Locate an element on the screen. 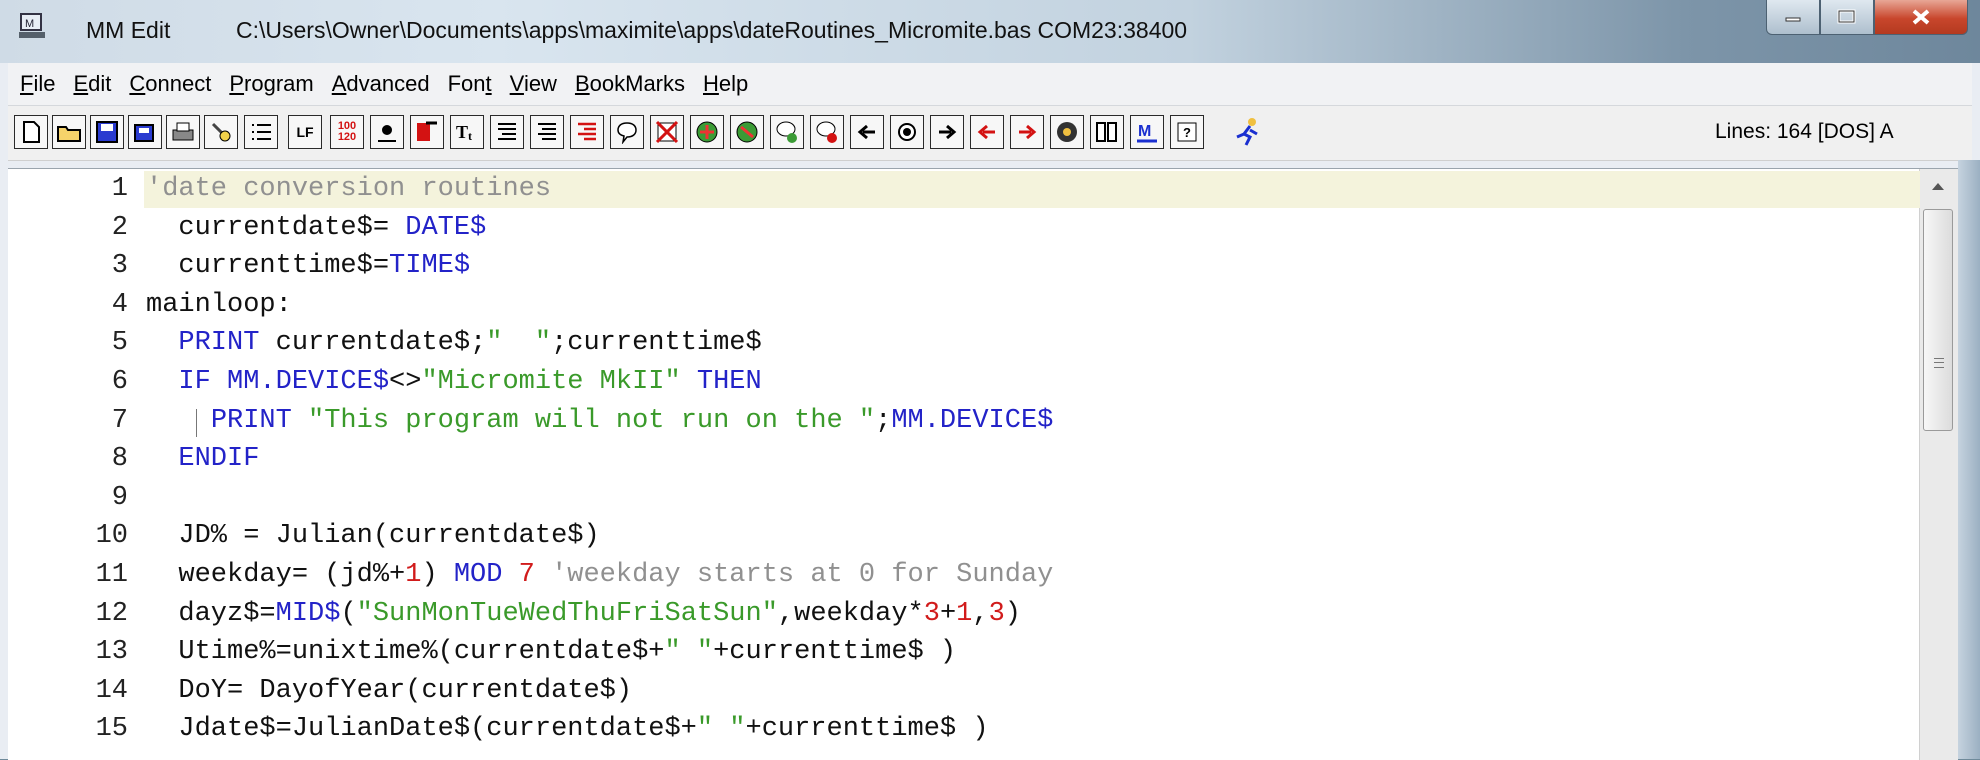 The height and width of the screenshot is (760, 1980). align-right-button is located at coordinates (547, 132).